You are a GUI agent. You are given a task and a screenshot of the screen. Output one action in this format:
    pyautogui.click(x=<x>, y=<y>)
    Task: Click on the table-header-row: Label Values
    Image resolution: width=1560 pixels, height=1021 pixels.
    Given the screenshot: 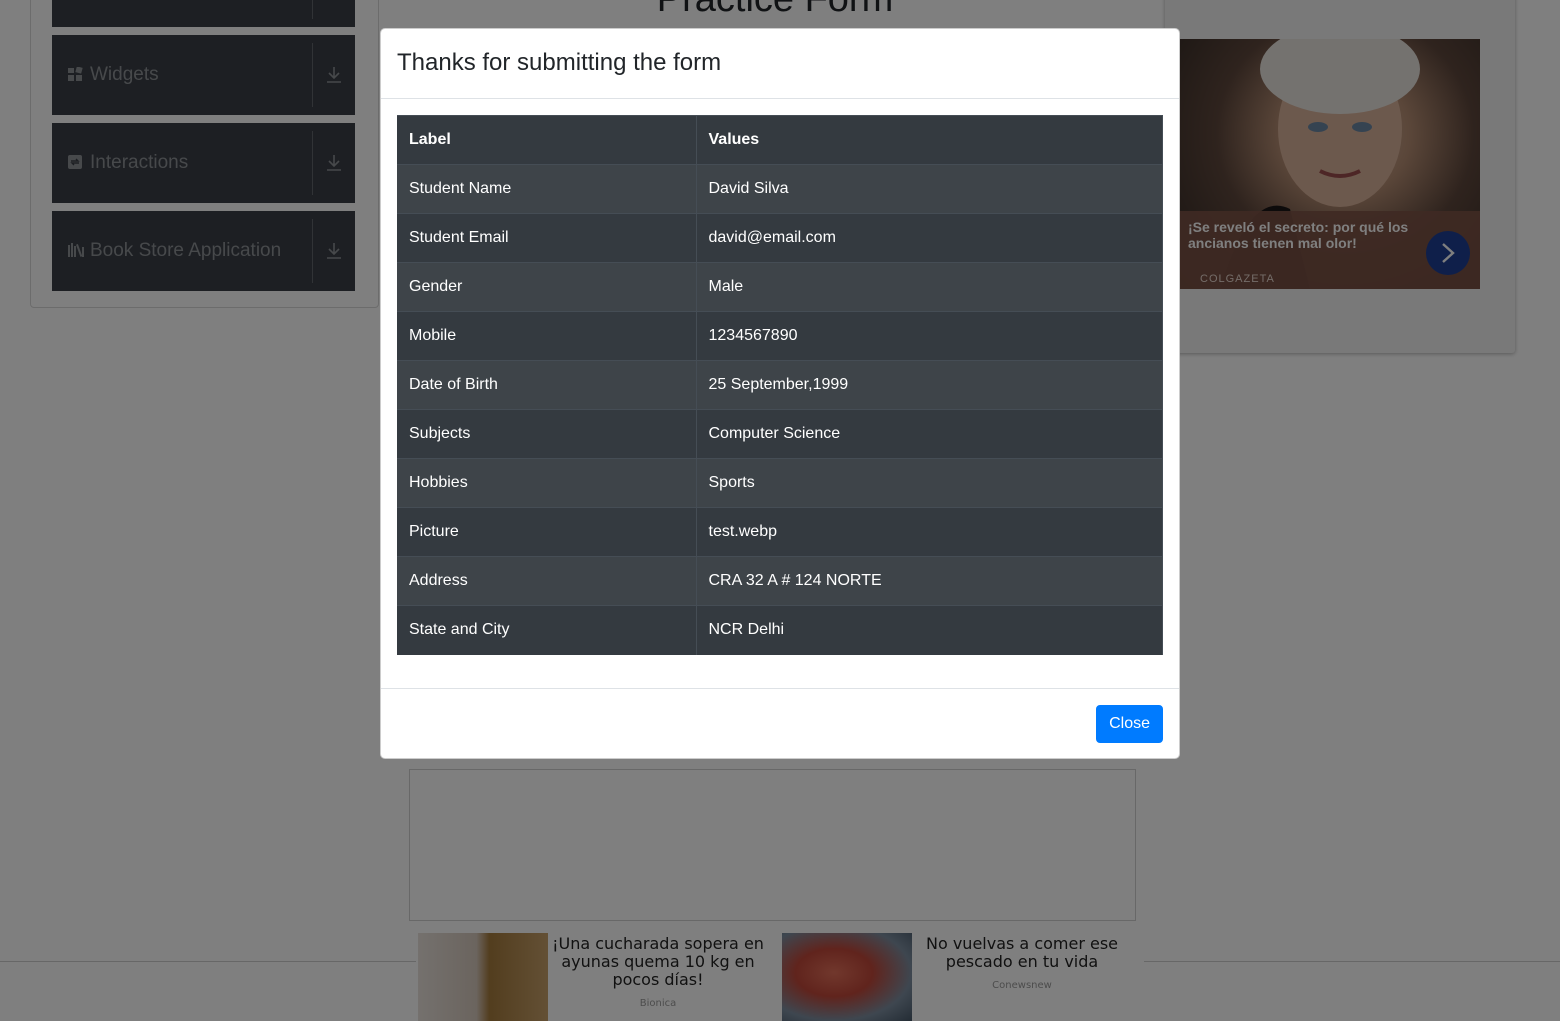 What is the action you would take?
    pyautogui.click(x=780, y=140)
    